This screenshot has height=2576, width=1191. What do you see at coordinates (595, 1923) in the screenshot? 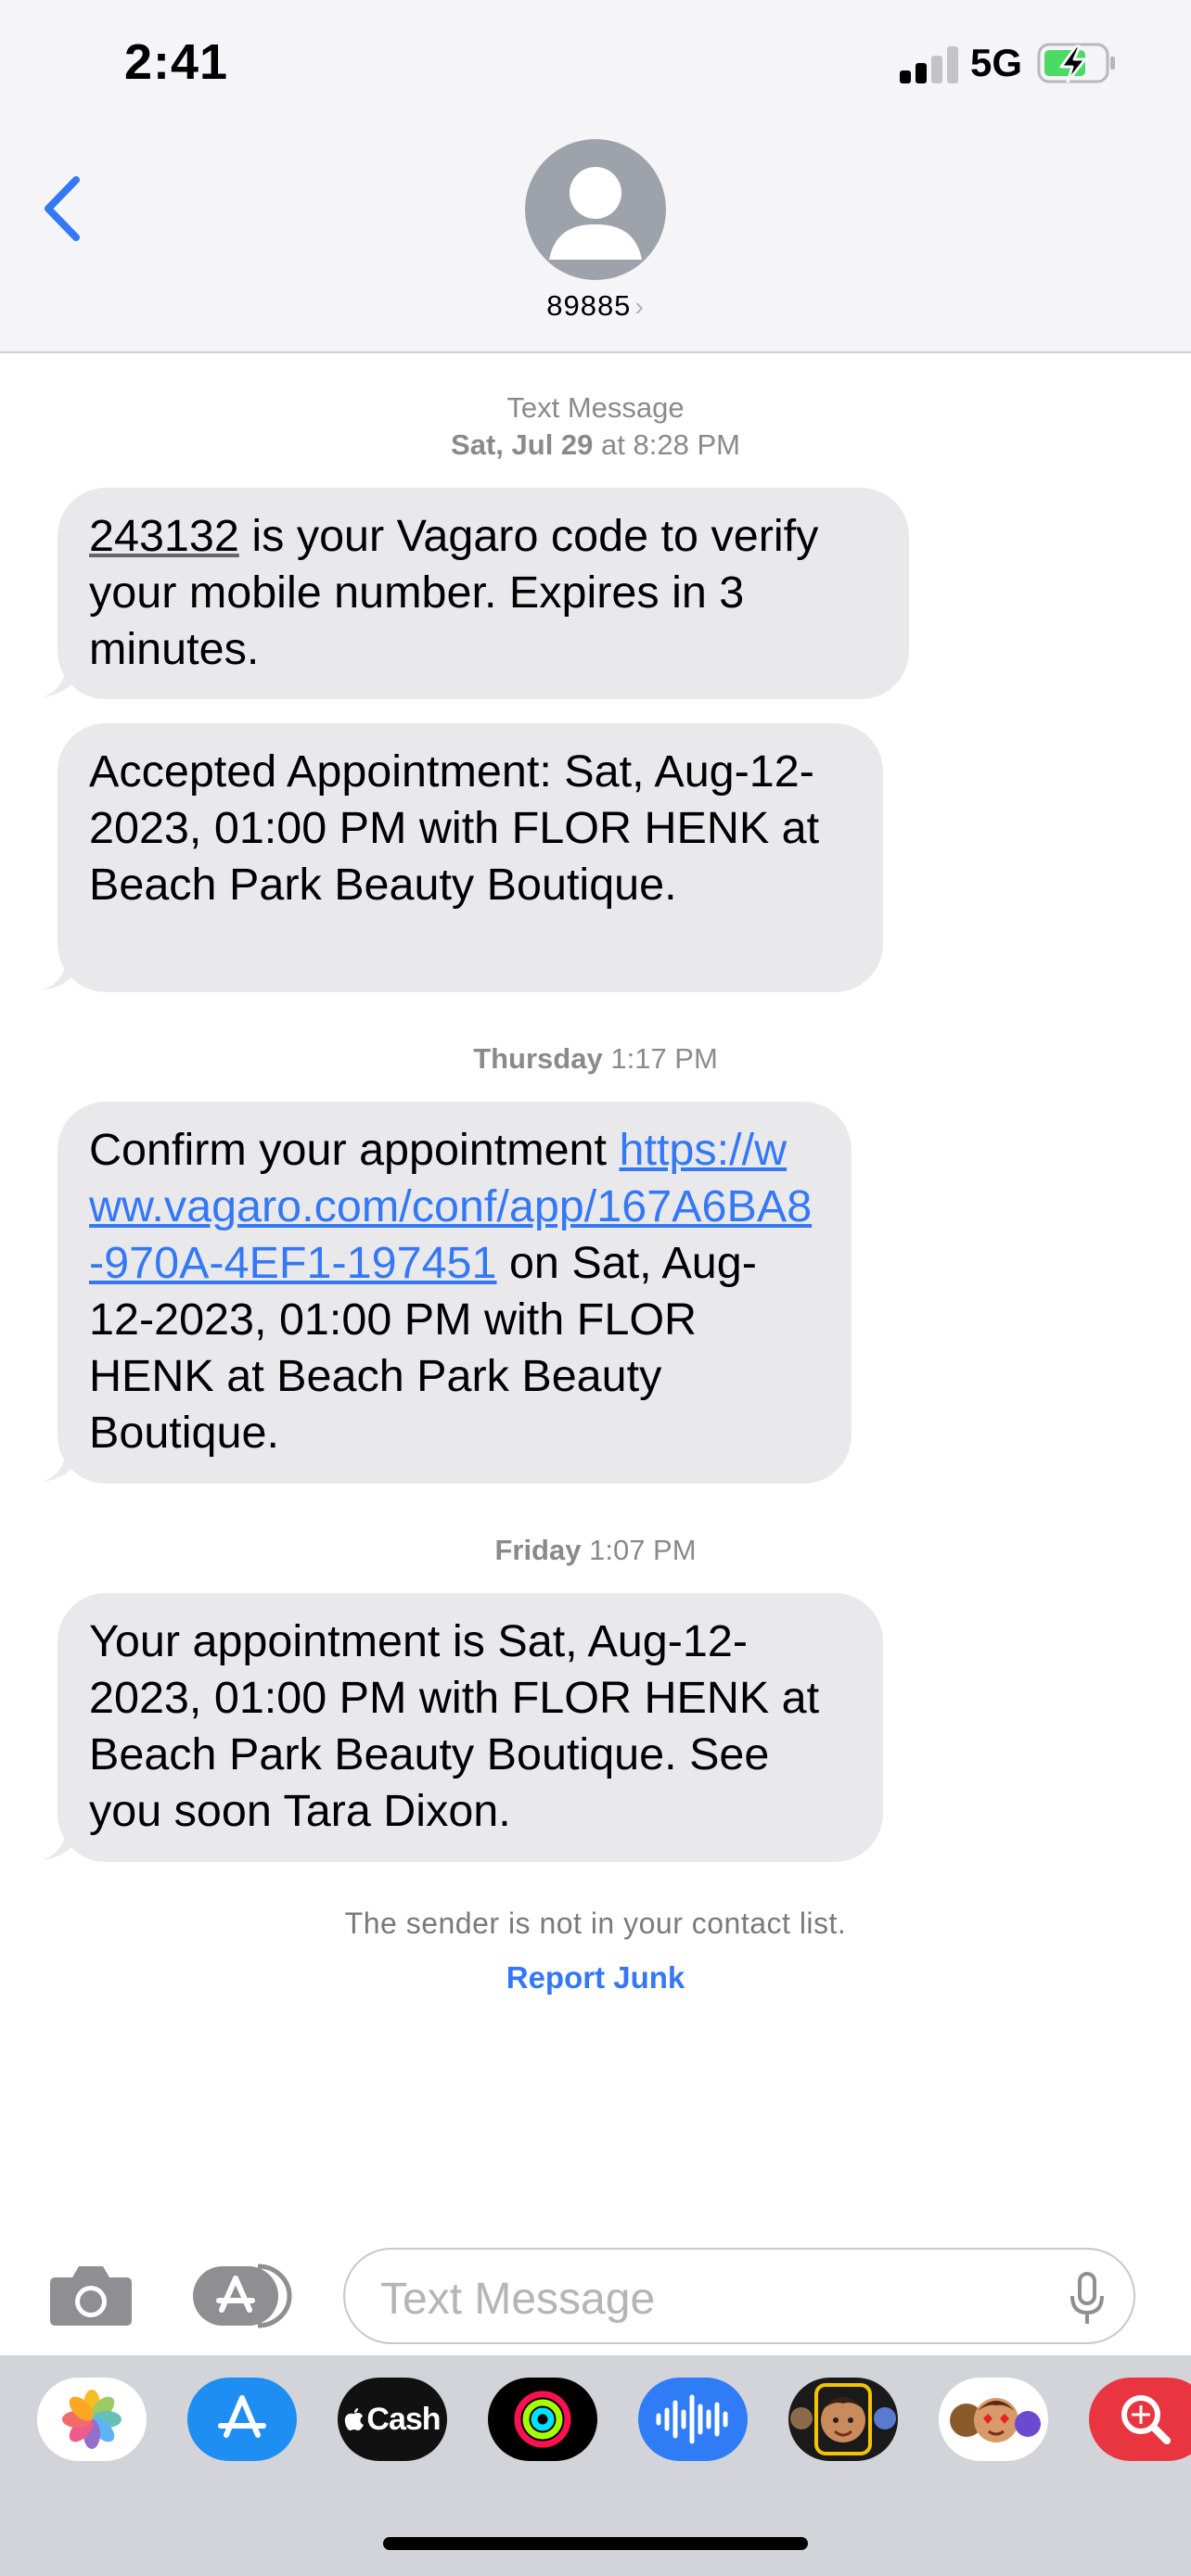
I see `unknown-sender-notice: The sender is not in your contact list.` at bounding box center [595, 1923].